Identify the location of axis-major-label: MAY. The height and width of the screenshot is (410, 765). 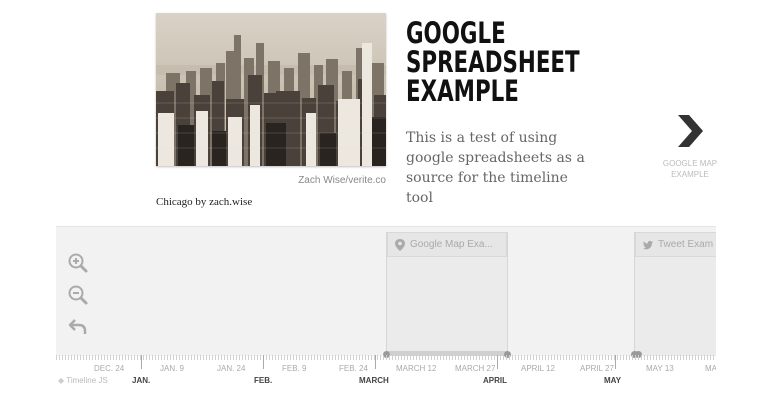
(613, 380).